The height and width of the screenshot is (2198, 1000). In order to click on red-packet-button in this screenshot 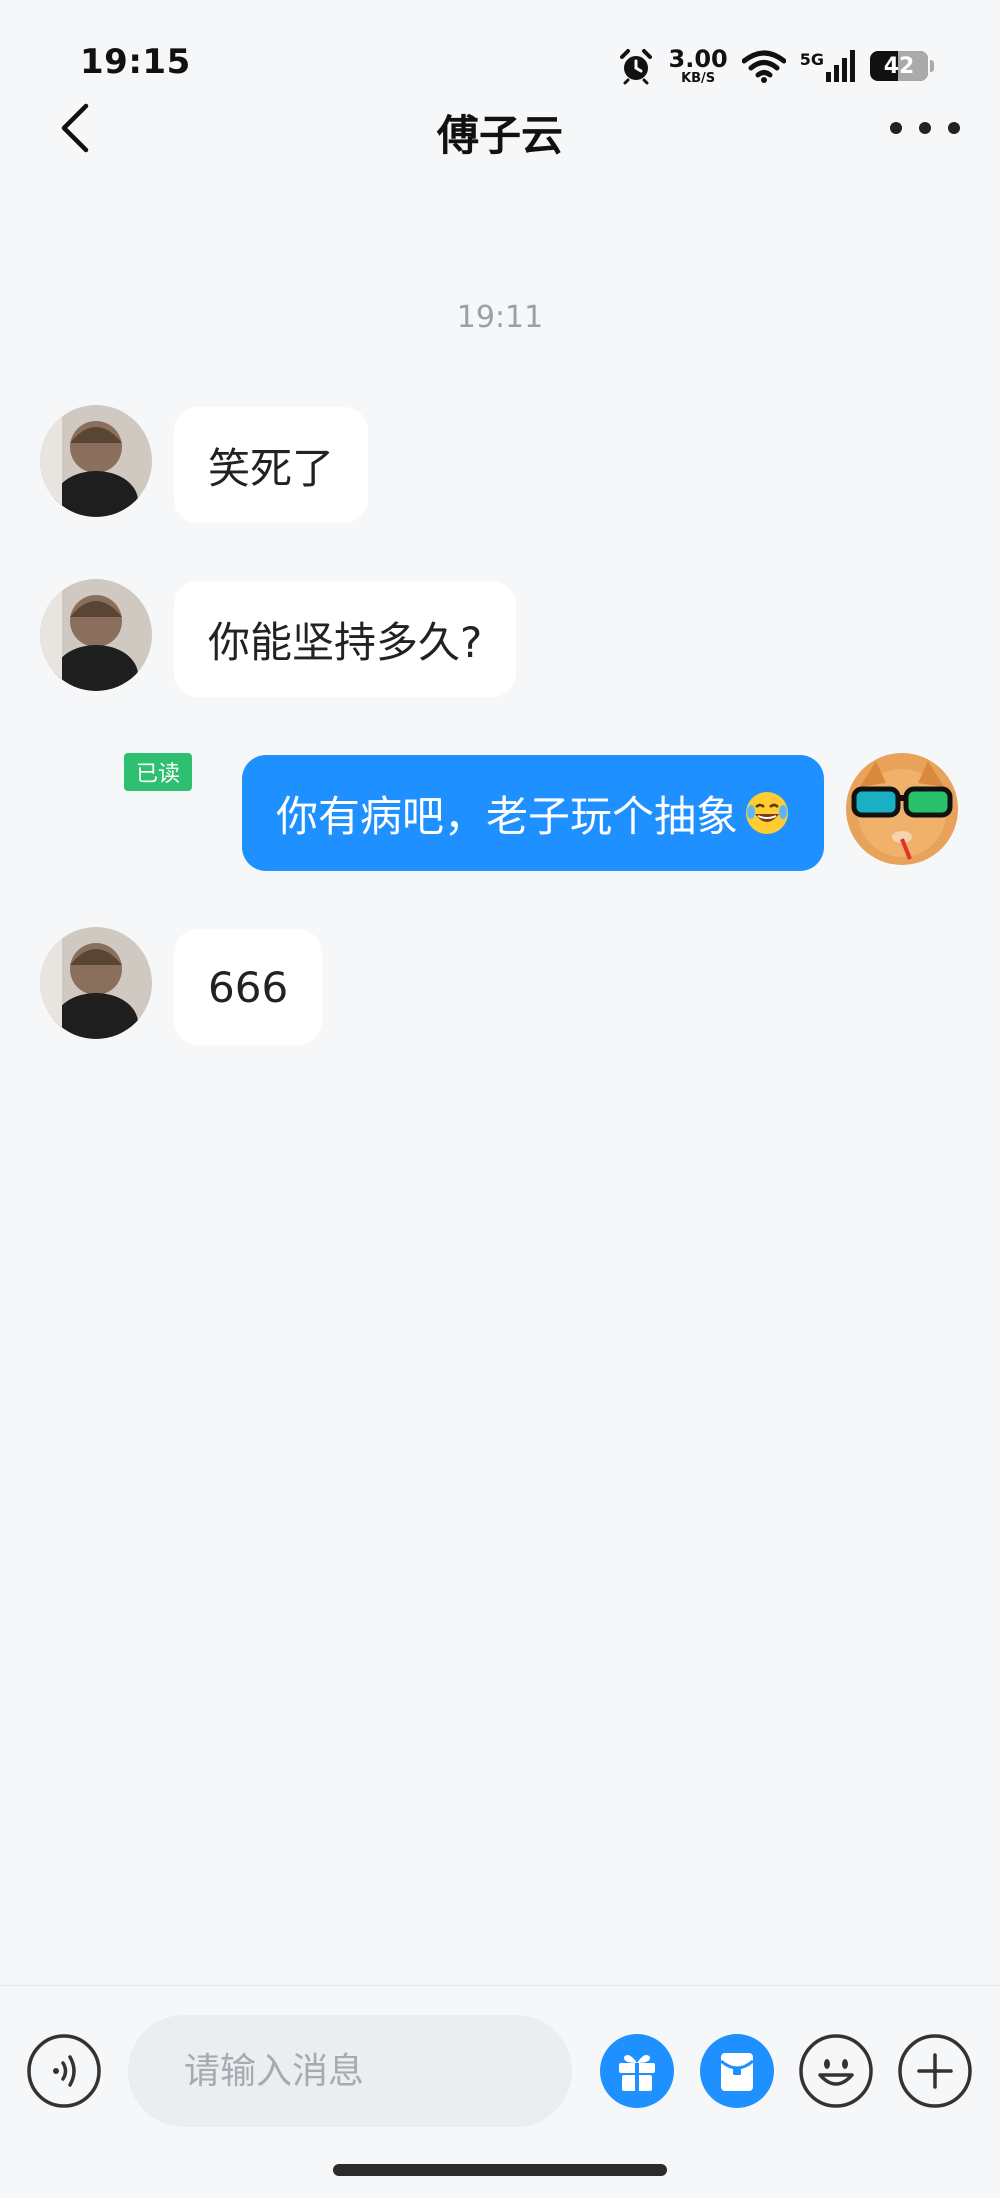, I will do `click(737, 2071)`.